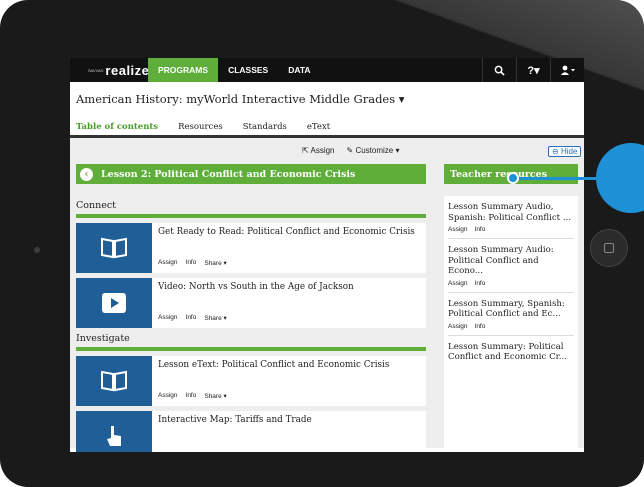  Describe the element at coordinates (251, 342) in the screenshot. I see `section-investigate: Investigate` at that location.